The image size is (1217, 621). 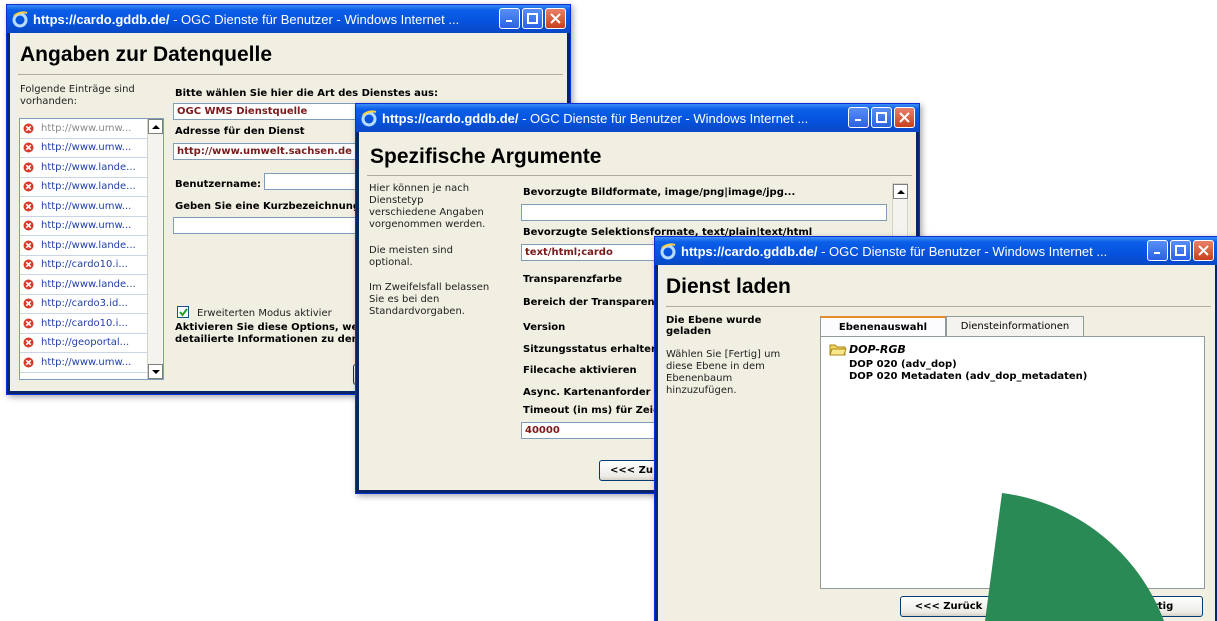 I want to click on back-button: <<< Zurück, so click(x=948, y=606).